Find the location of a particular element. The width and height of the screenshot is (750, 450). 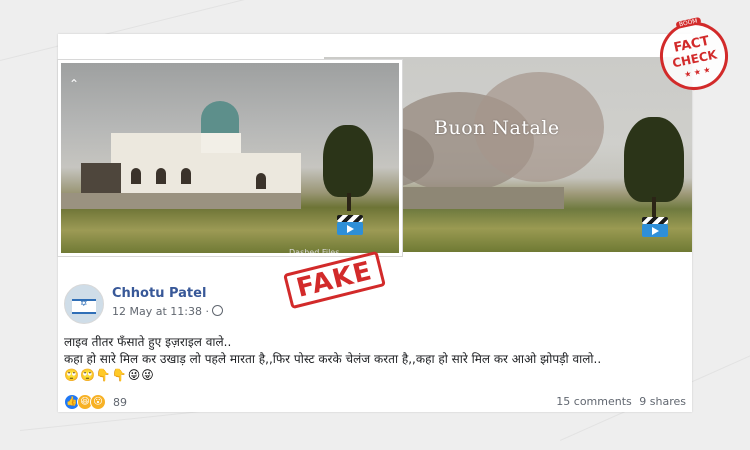

reaction-summary: 👍 😆 😮 89 is located at coordinates (95, 402).